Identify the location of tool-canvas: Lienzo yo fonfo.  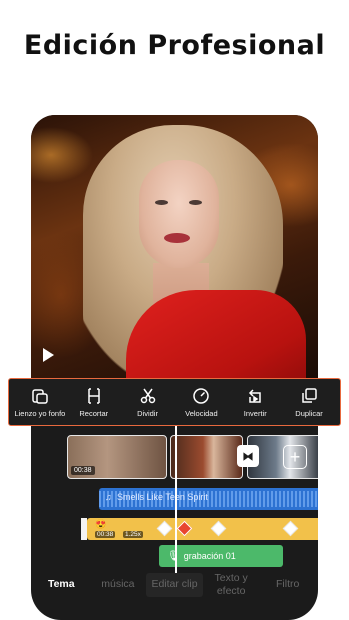
(40, 402).